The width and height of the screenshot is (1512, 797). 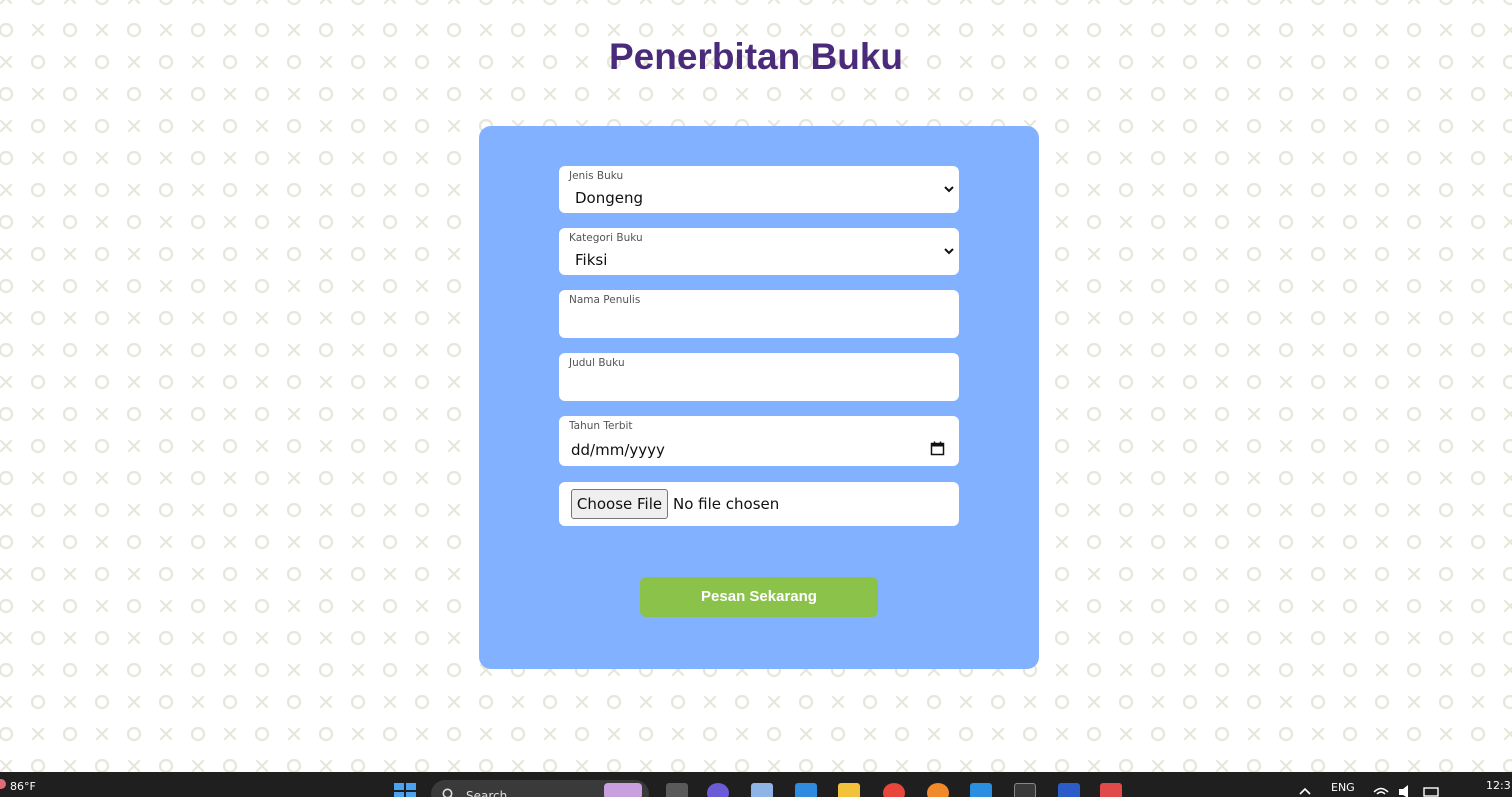 I want to click on vscode-icon, so click(x=981, y=790).